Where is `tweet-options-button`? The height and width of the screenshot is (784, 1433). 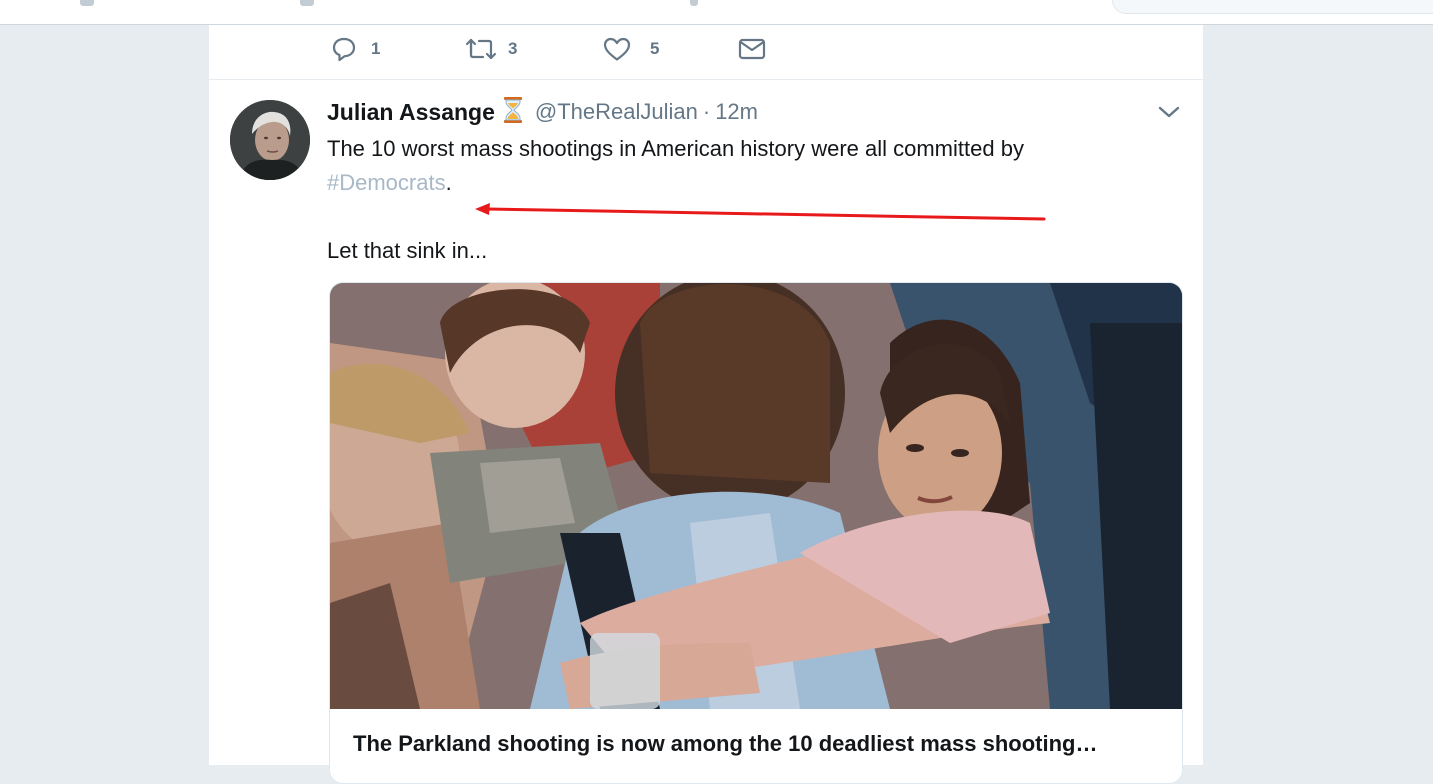 tweet-options-button is located at coordinates (1169, 114).